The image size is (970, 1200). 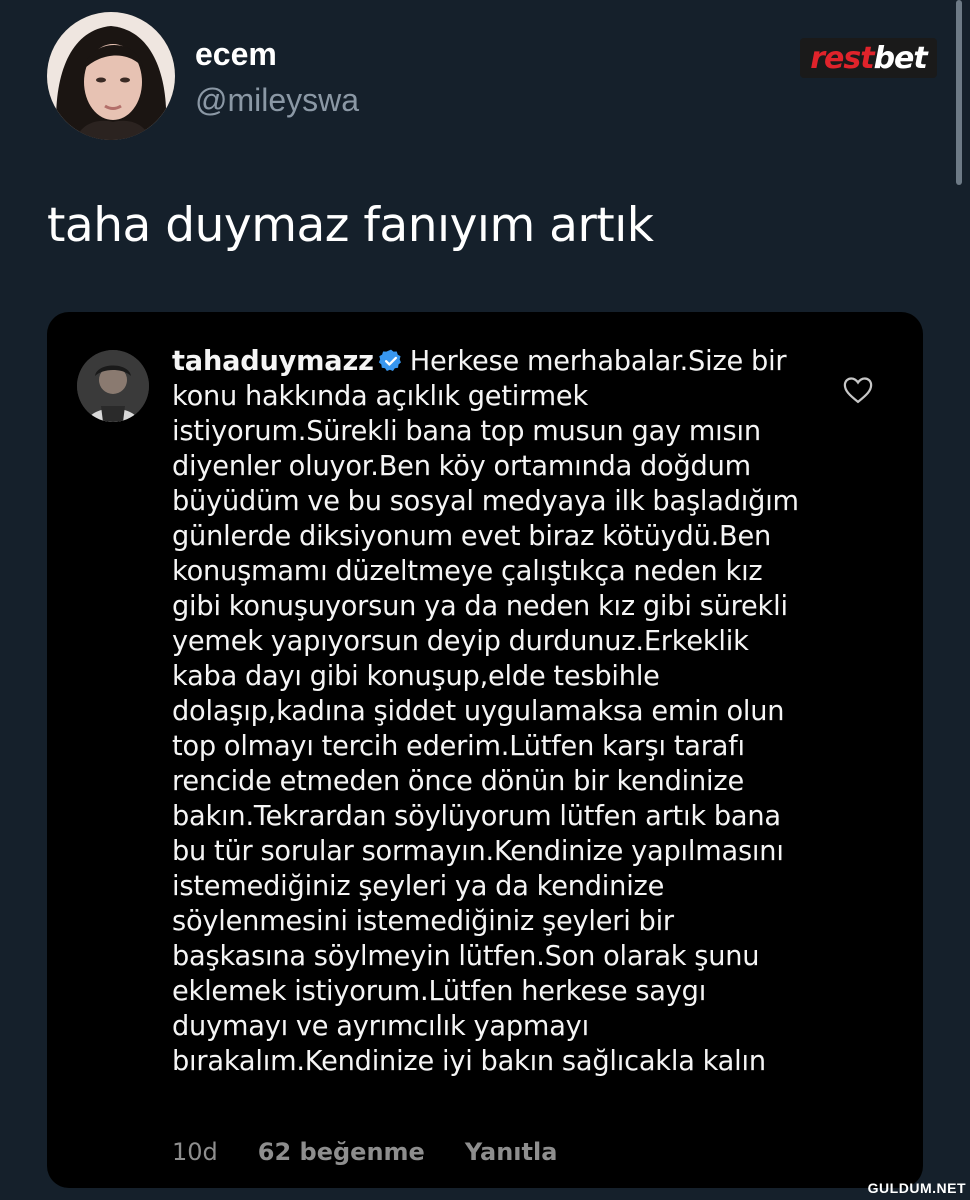 I want to click on profile-avatar, so click(x=111, y=76).